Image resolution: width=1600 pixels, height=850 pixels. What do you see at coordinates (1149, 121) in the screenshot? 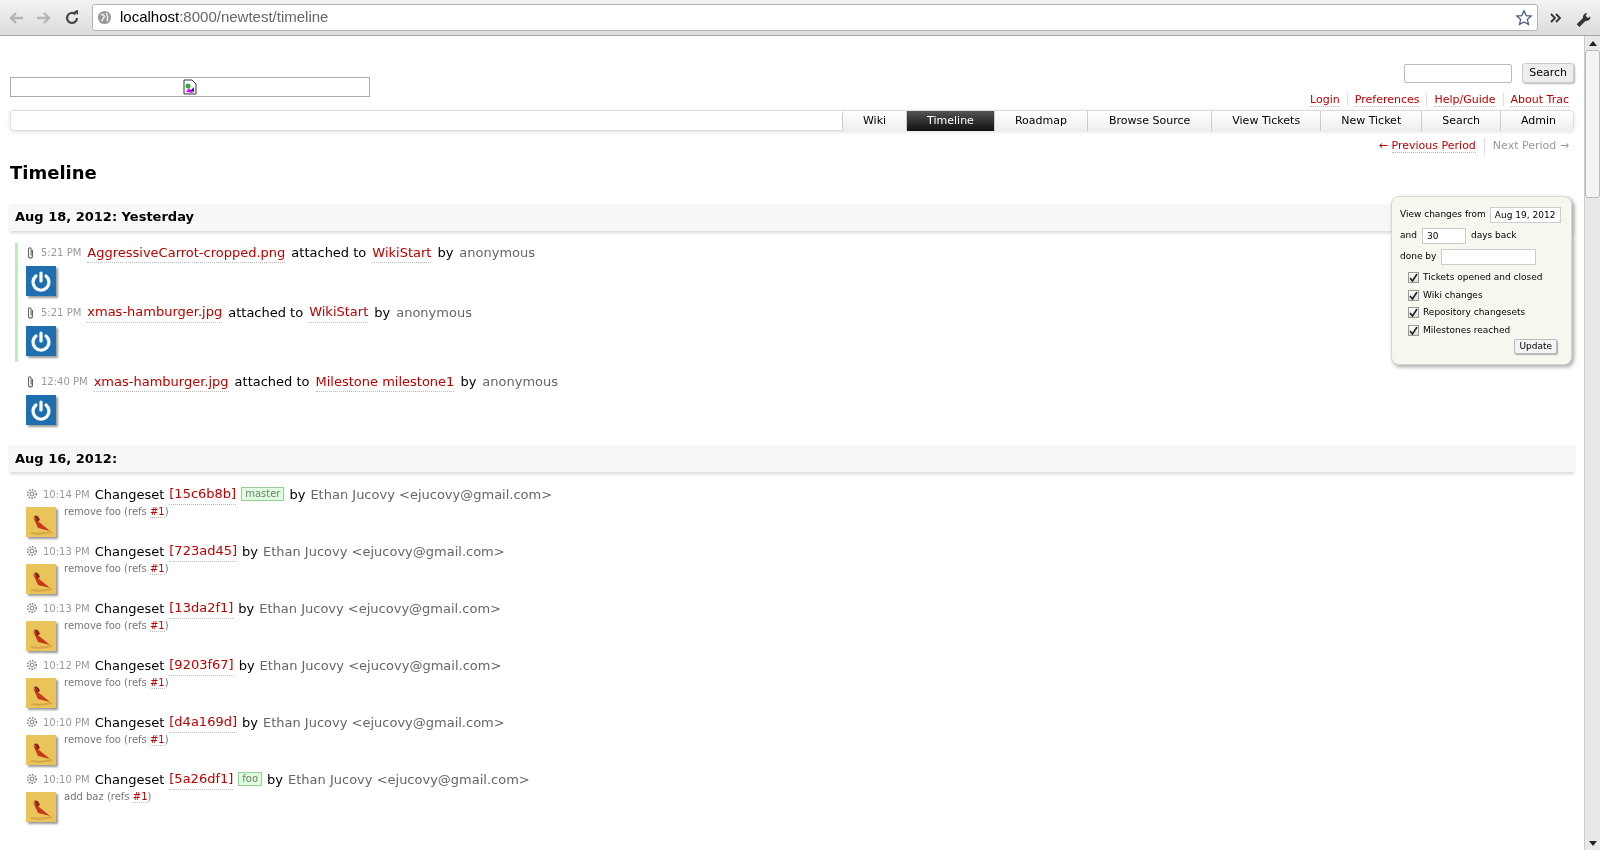
I see `nav-tab: Browse Source` at bounding box center [1149, 121].